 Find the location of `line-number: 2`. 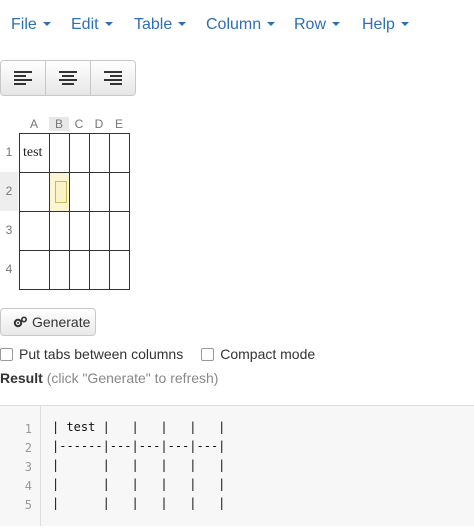

line-number: 2 is located at coordinates (28, 448).